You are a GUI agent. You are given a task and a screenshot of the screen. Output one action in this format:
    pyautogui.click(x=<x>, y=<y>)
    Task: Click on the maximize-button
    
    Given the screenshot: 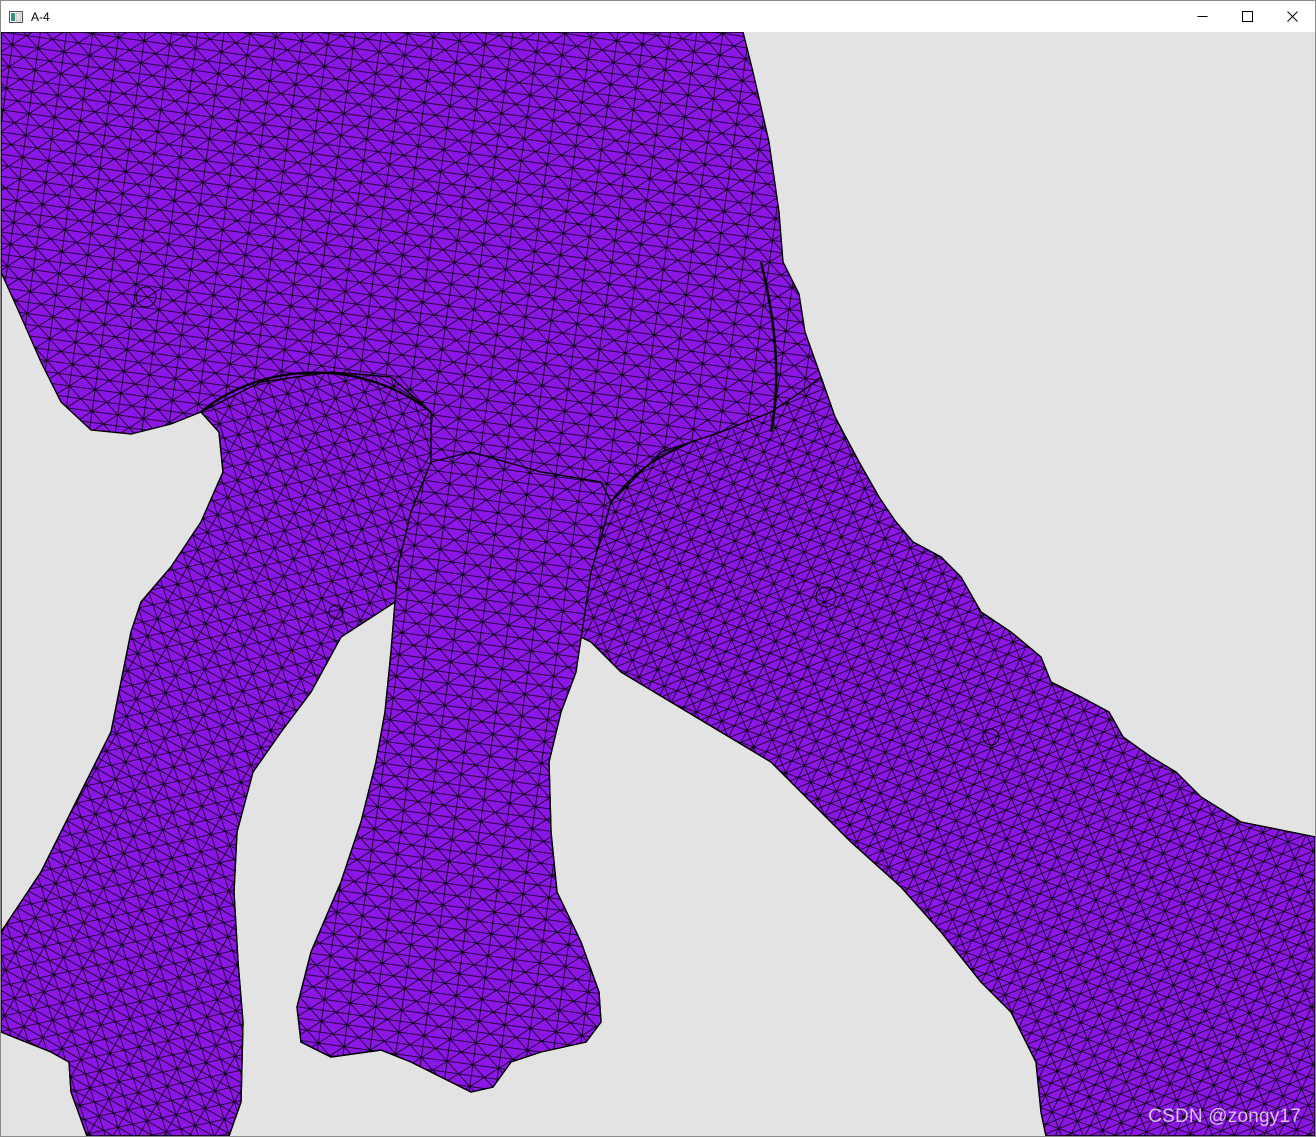 What is the action you would take?
    pyautogui.click(x=1247, y=16)
    